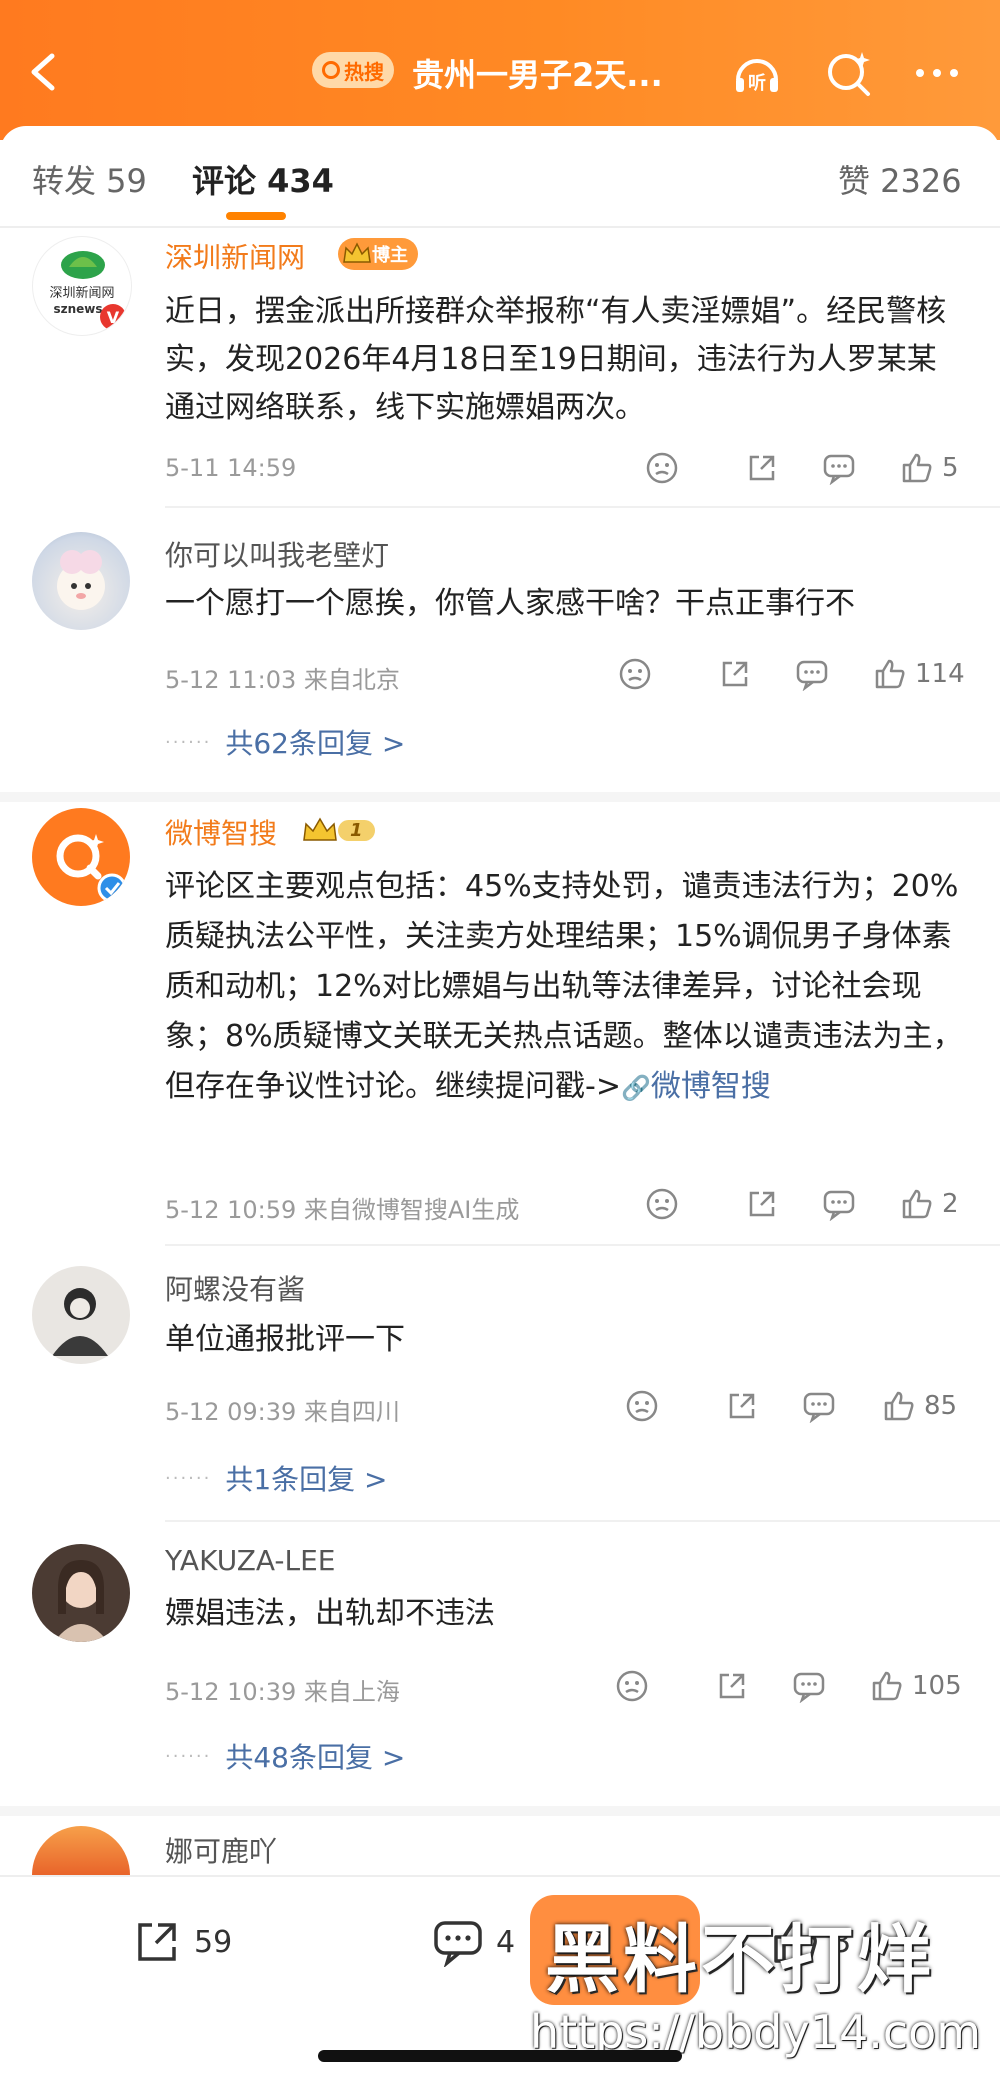 The height and width of the screenshot is (2083, 1000). What do you see at coordinates (235, 1288) in the screenshot?
I see `username: 阿螺没有酱` at bounding box center [235, 1288].